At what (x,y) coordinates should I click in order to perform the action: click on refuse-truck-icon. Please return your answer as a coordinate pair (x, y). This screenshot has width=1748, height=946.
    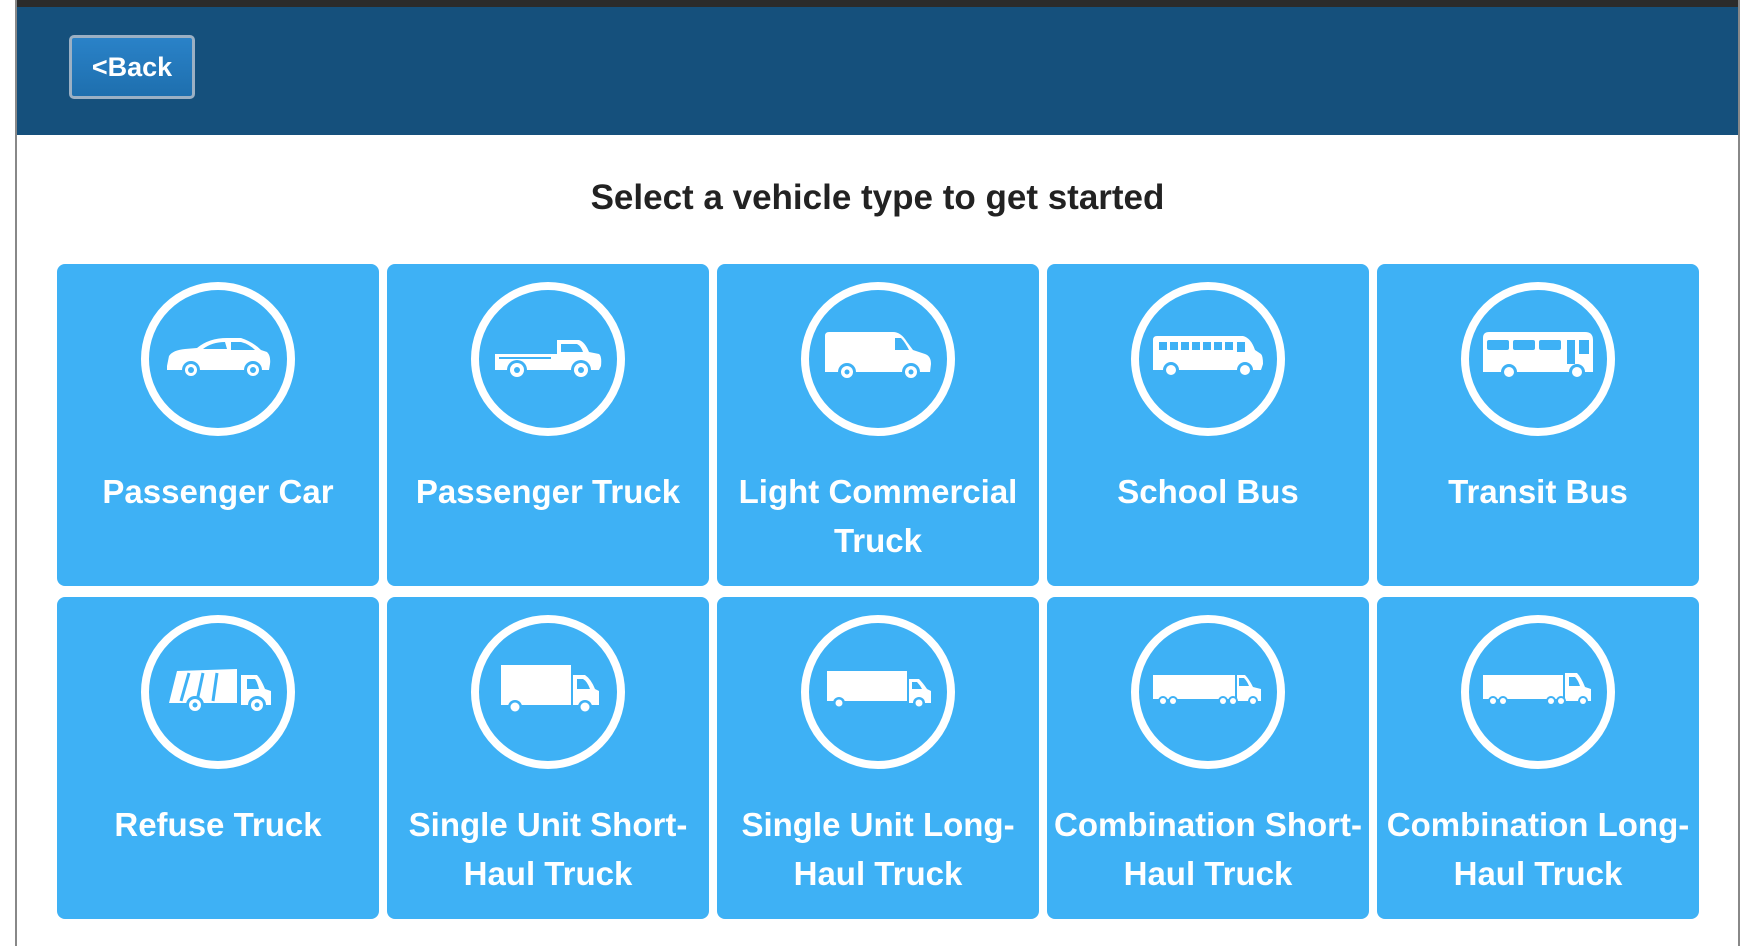
    Looking at the image, I should click on (218, 692).